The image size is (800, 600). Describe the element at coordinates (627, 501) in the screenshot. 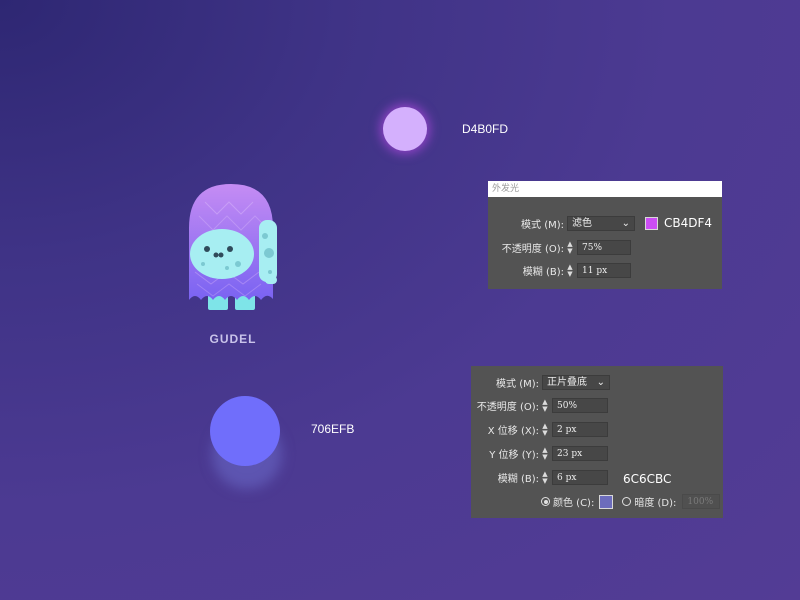

I see `darkness-radio` at that location.